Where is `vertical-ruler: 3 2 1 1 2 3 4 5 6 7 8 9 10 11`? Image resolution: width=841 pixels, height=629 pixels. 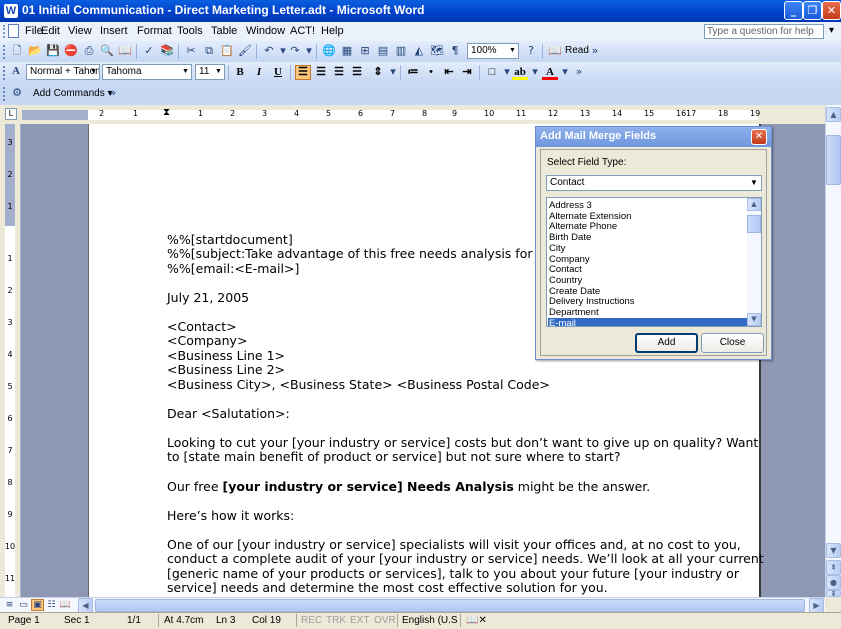
vertical-ruler: 3 2 1 1 2 3 4 5 6 7 8 9 10 11 is located at coordinates (10, 360).